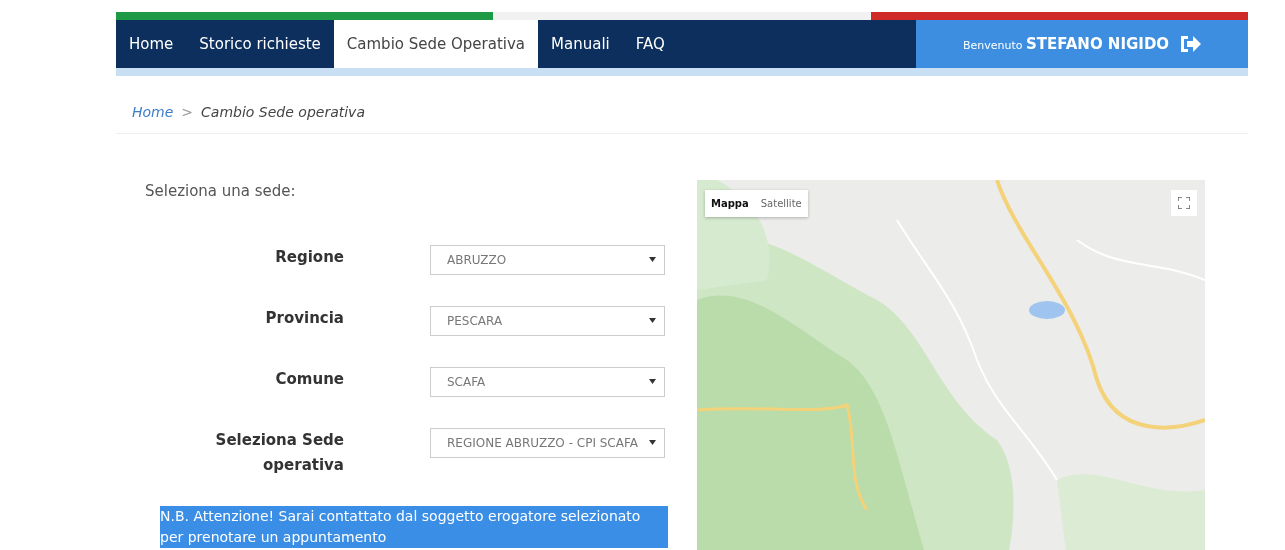  What do you see at coordinates (153, 112) in the screenshot?
I see `breadcrumb-link: Home` at bounding box center [153, 112].